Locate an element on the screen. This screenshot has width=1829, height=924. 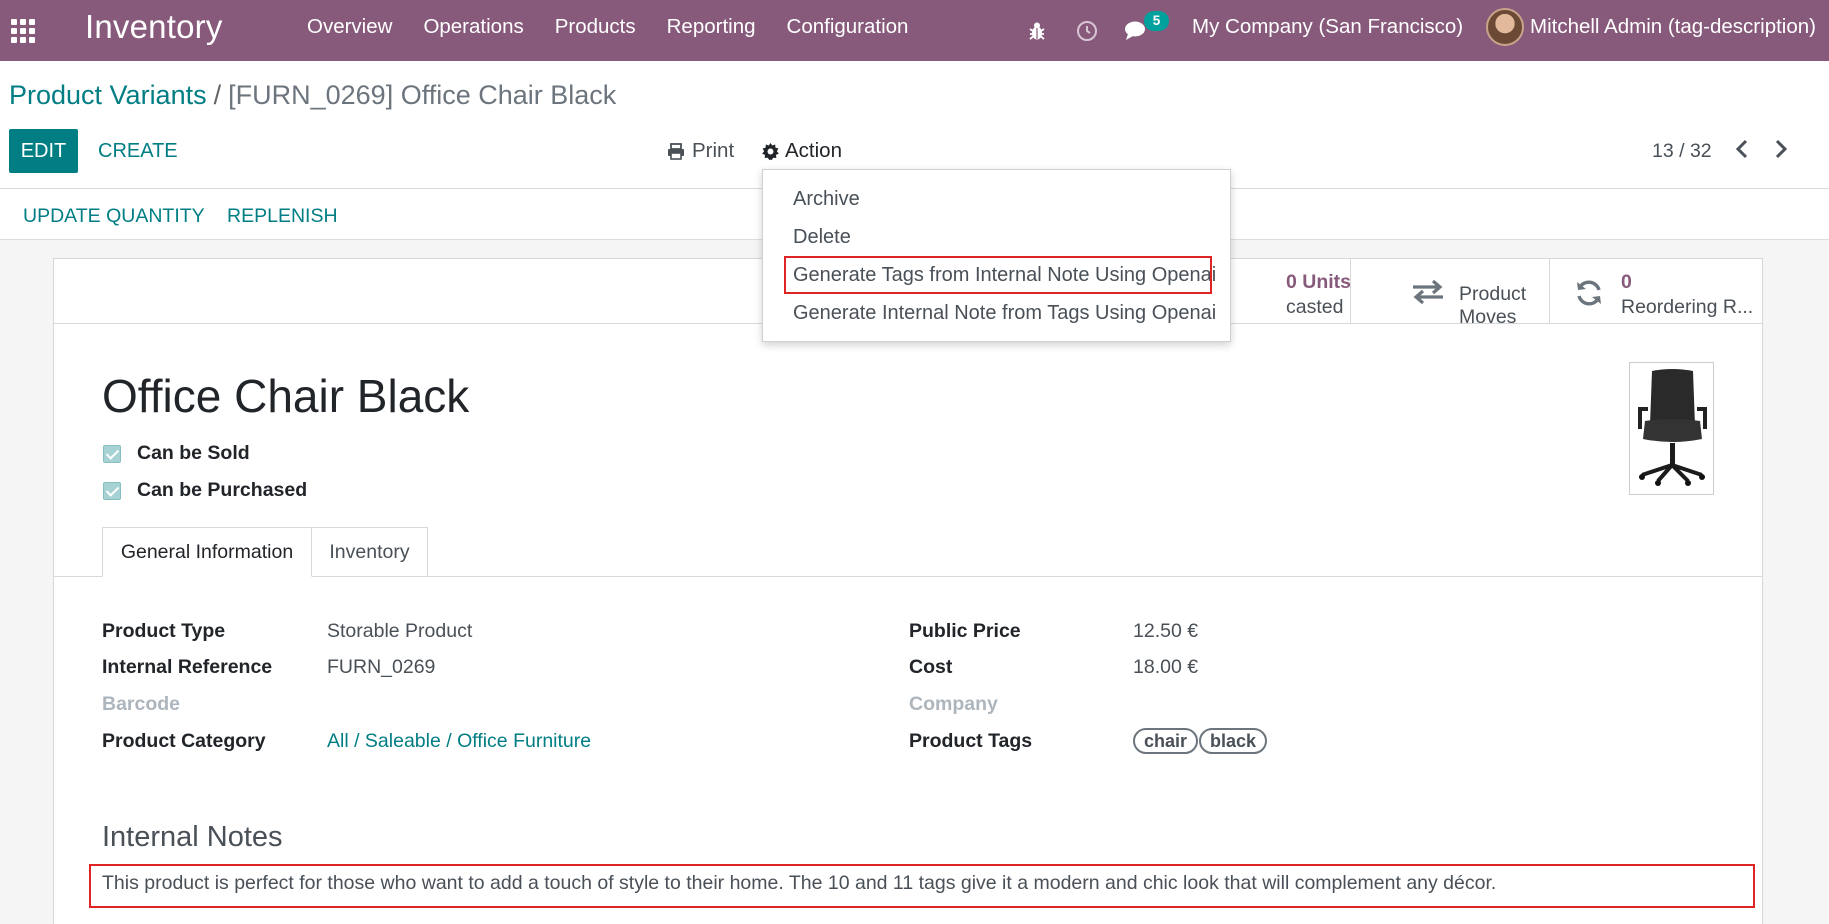
public-price-label: Public Price is located at coordinates (965, 631).